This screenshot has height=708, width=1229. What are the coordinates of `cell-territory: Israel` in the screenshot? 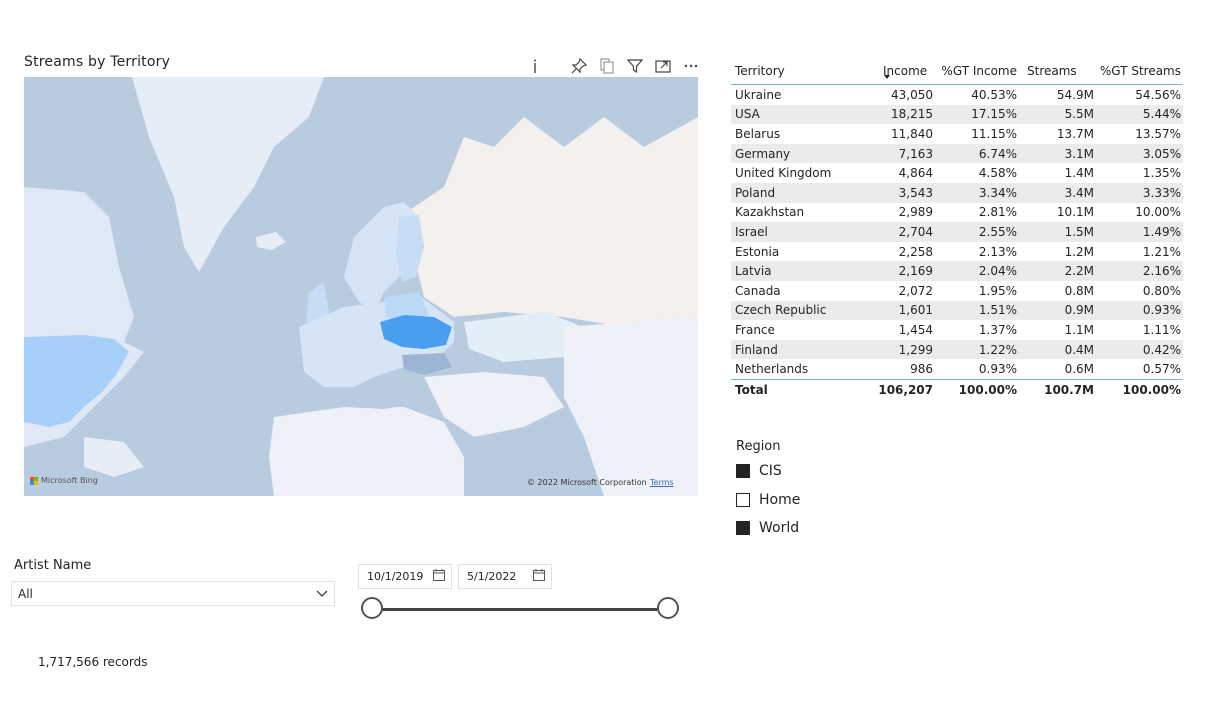 It's located at (751, 231).